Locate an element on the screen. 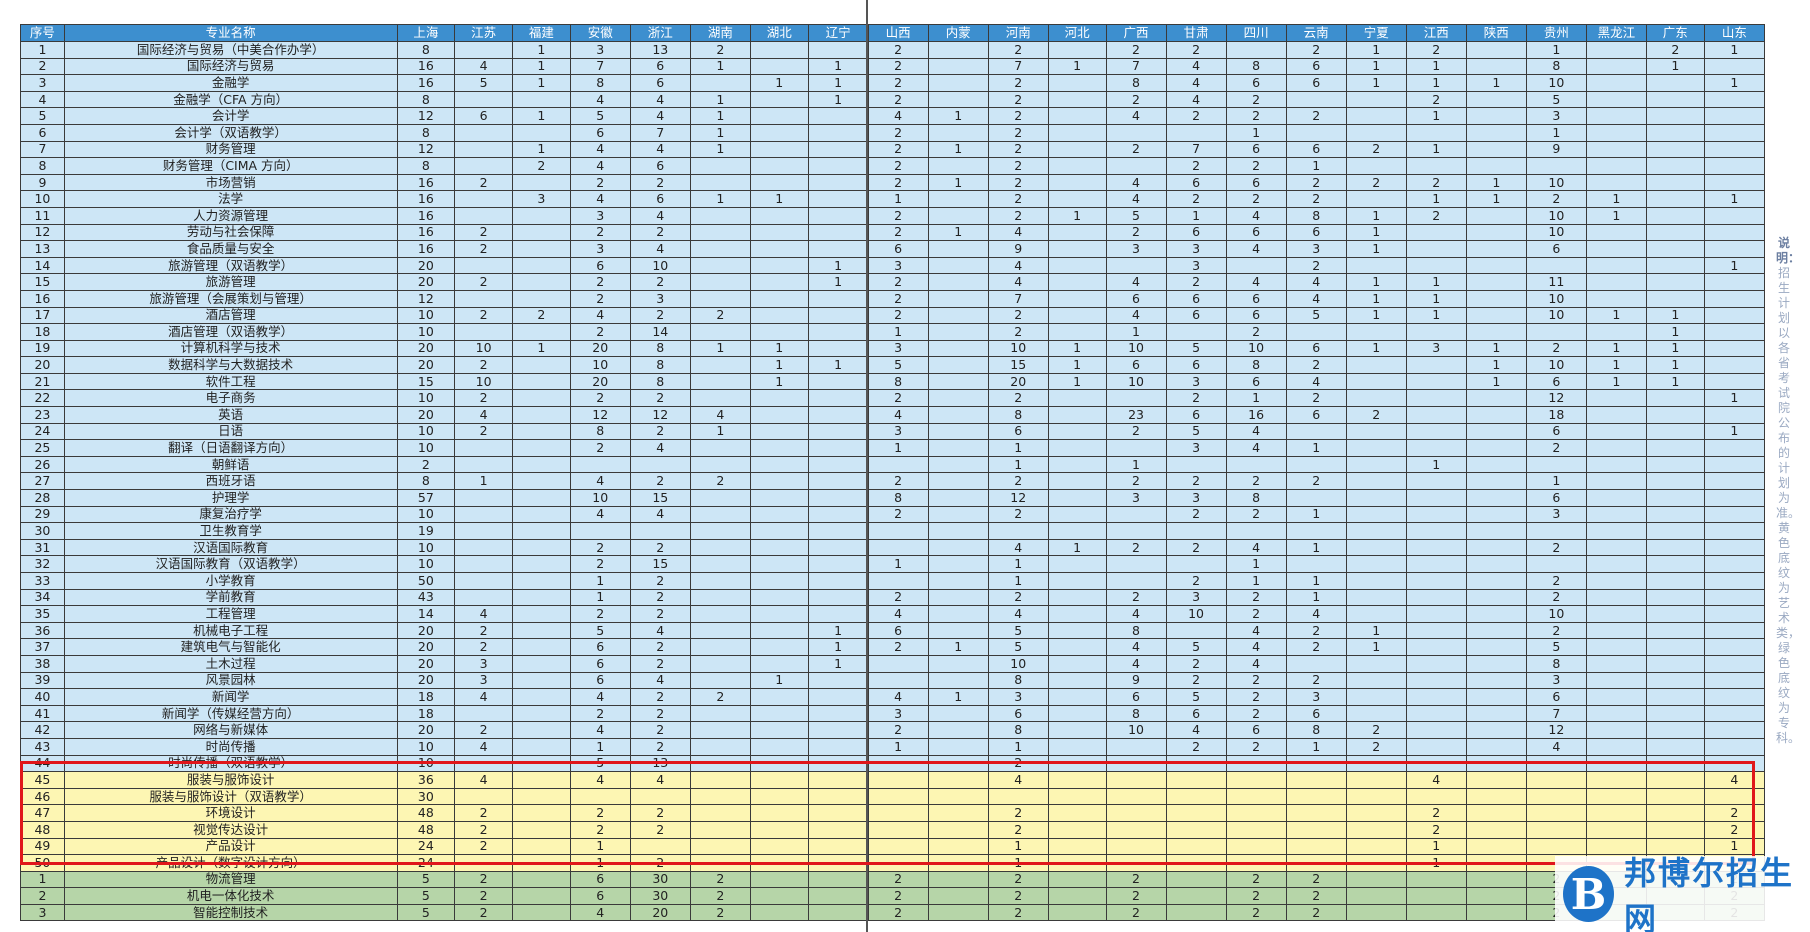 The image size is (1810, 932). quota-cell: 12 is located at coordinates (426, 149).